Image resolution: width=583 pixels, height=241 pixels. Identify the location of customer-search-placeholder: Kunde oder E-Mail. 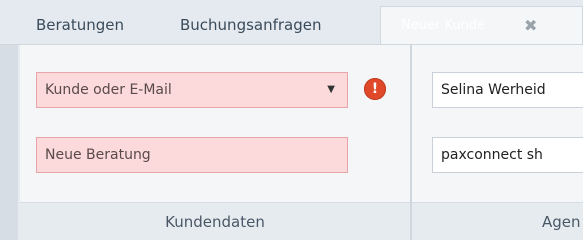
(108, 90).